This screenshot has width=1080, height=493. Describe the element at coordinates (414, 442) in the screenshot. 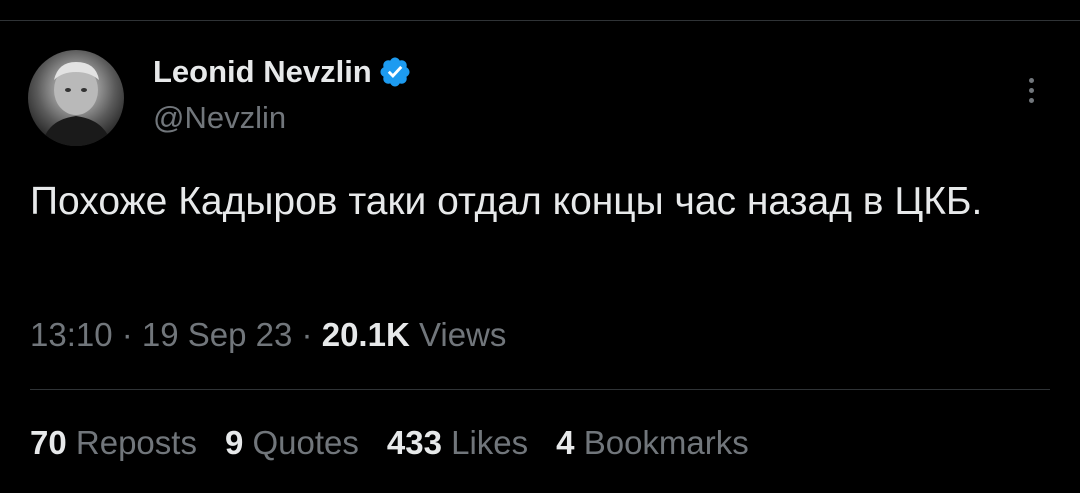

I see `stat-count: 433` at that location.